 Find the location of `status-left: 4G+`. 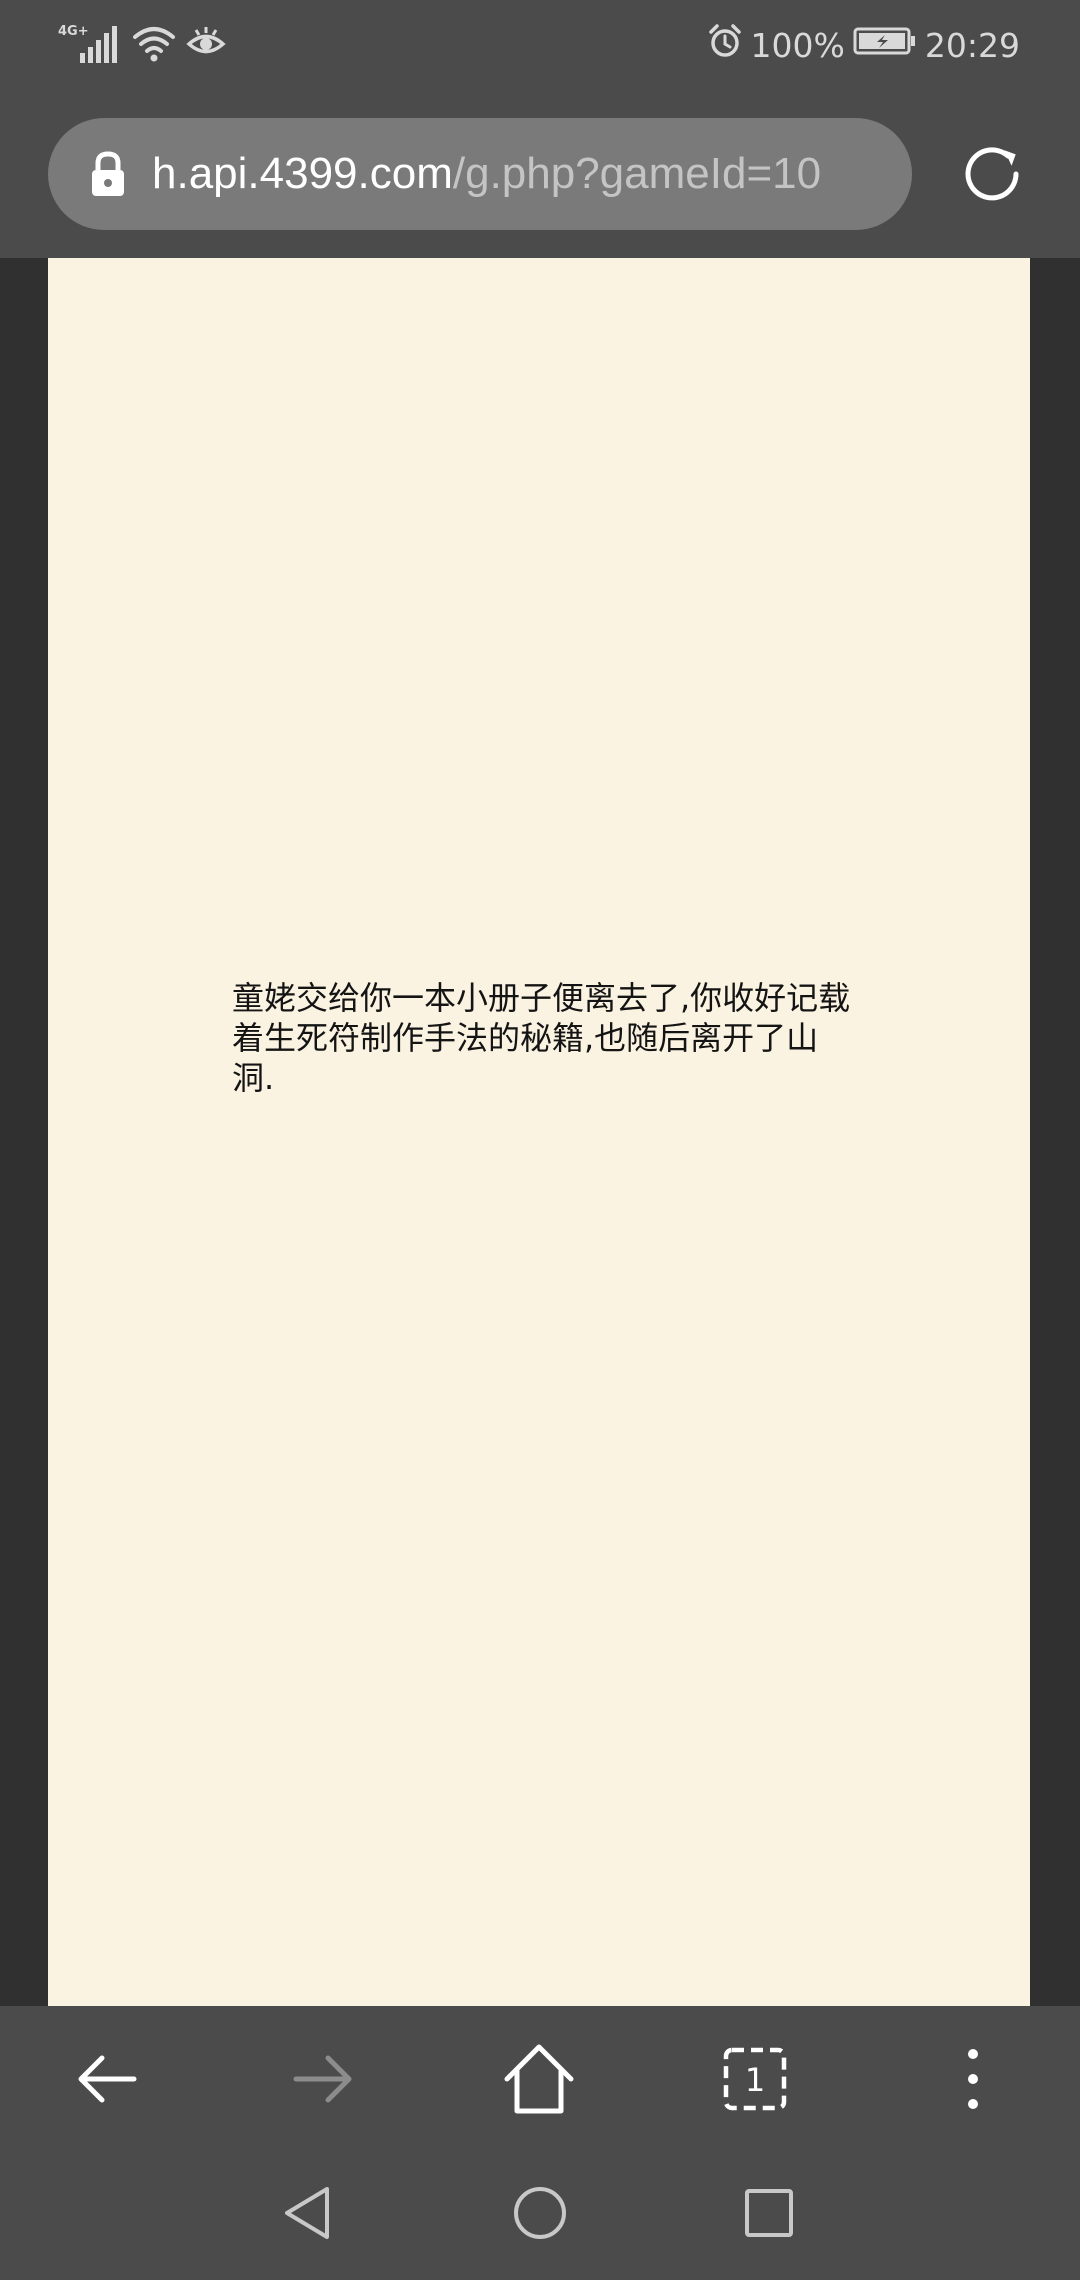

status-left: 4G+ is located at coordinates (142, 45).